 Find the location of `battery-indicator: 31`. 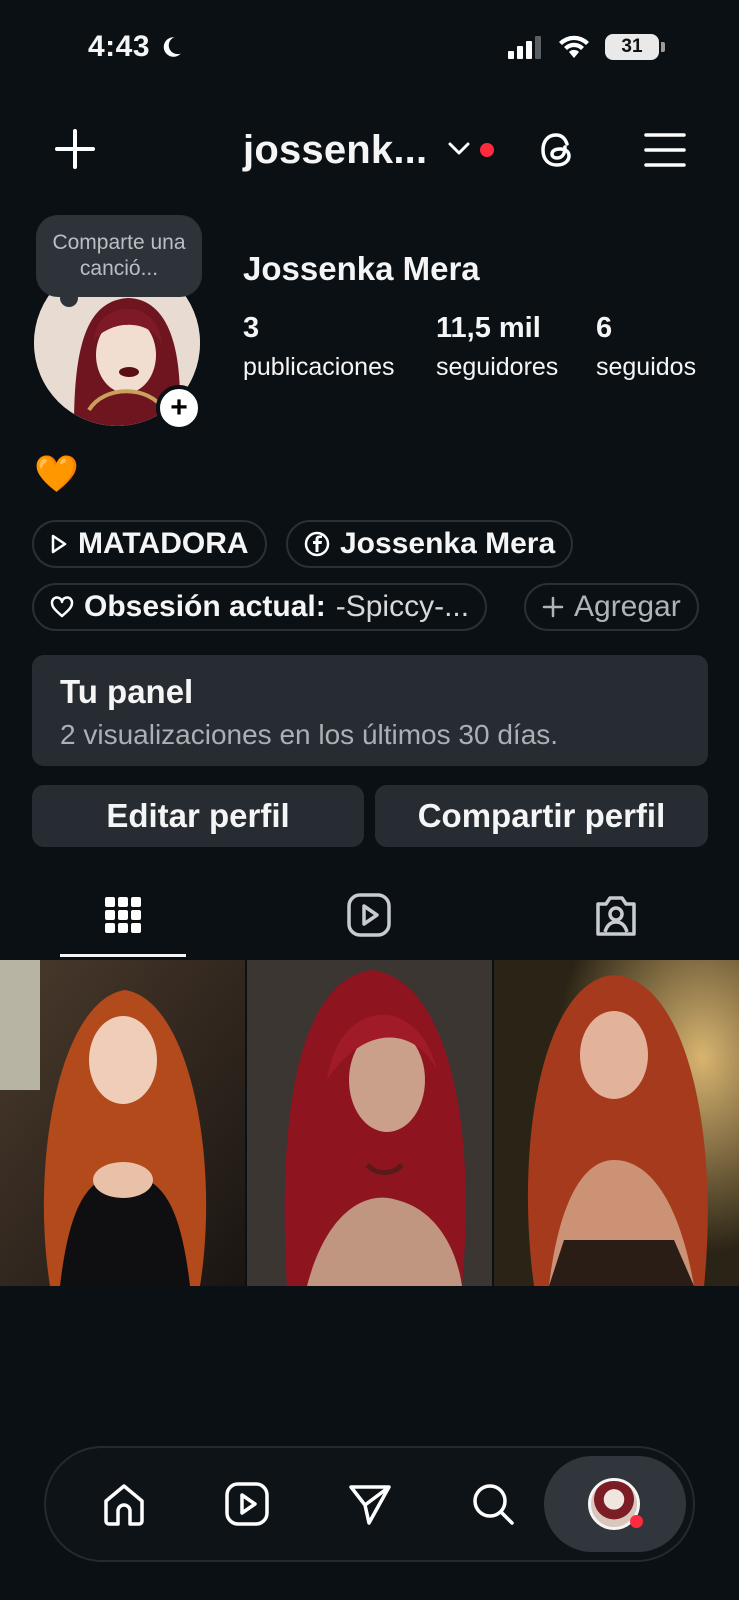

battery-indicator: 31 is located at coordinates (635, 47).